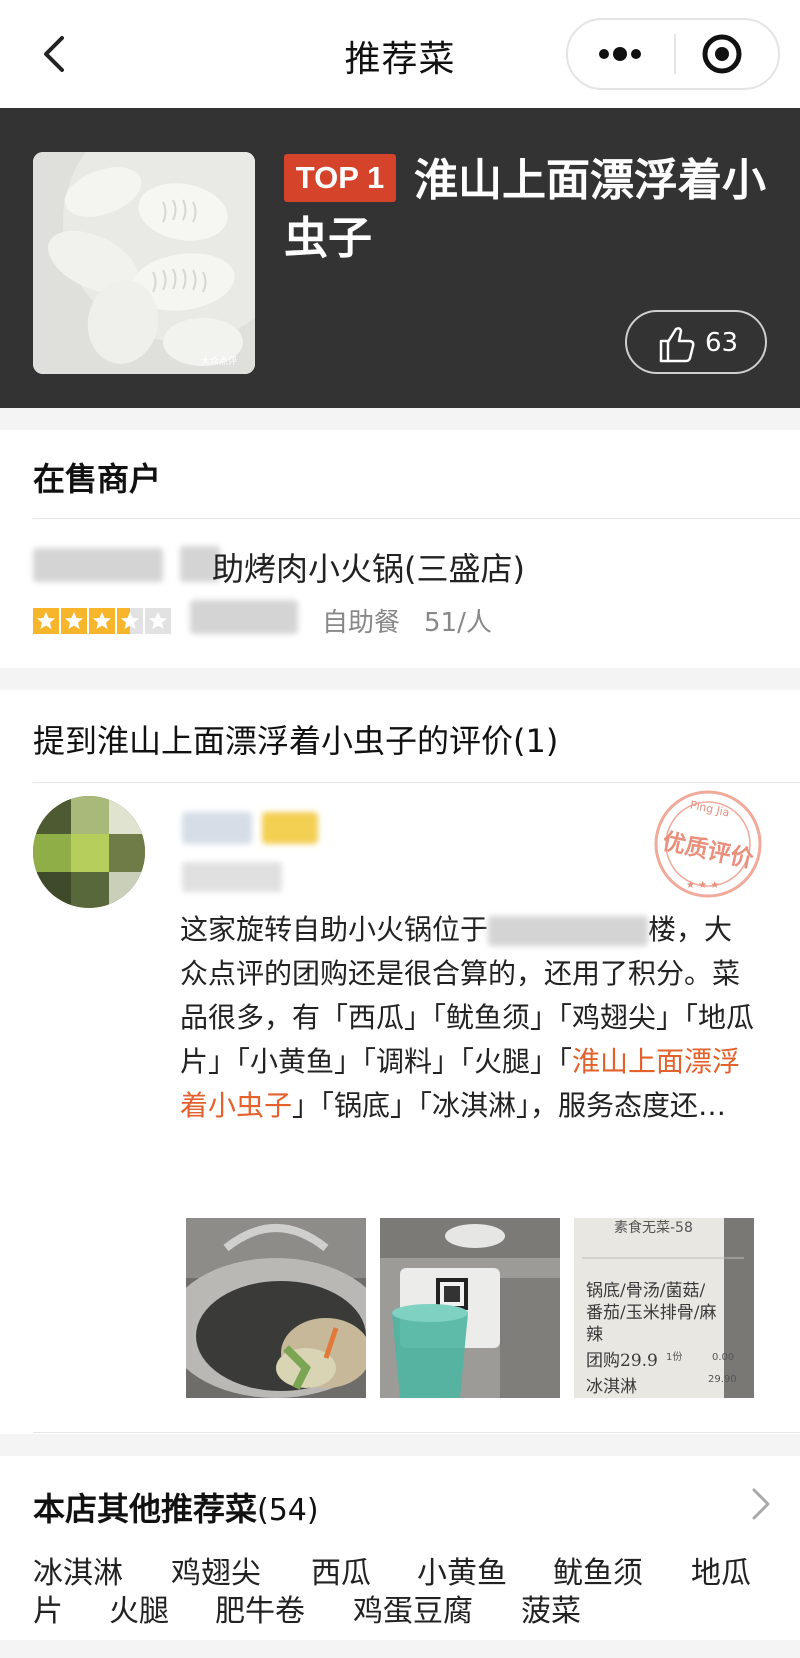 This screenshot has width=800, height=1658. I want to click on quality-review-stamp: Ping Jia 优质评价 ★ ★ ★, so click(708, 844).